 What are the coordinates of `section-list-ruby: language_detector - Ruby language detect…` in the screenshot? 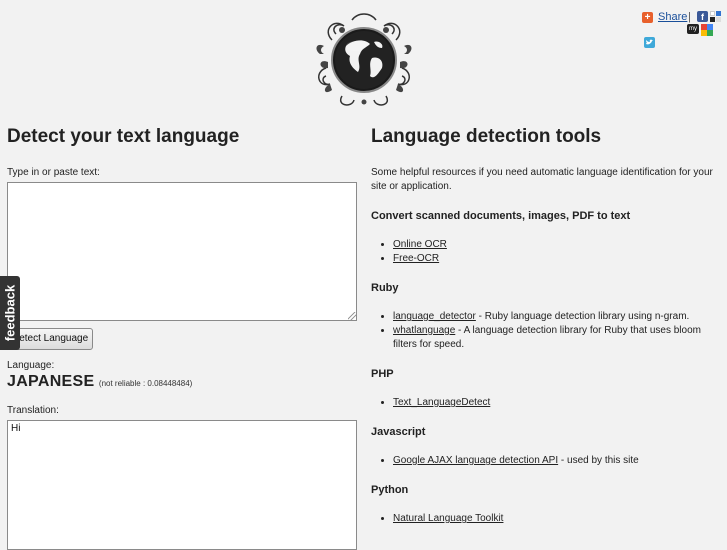 It's located at (546, 331).